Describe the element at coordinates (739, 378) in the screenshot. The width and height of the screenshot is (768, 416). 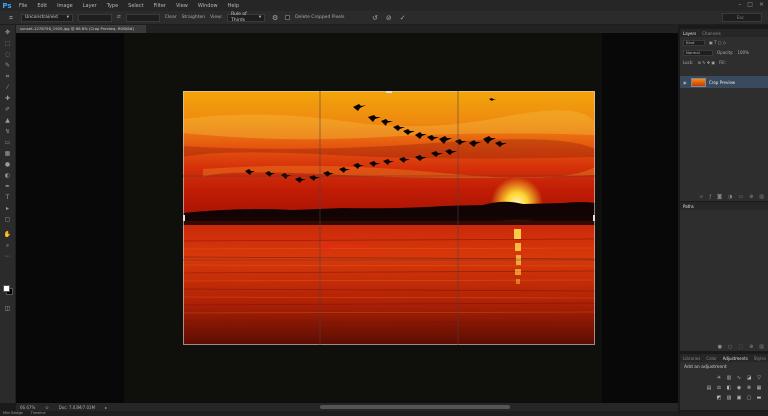
I see `curves-icon: ∿` at that location.